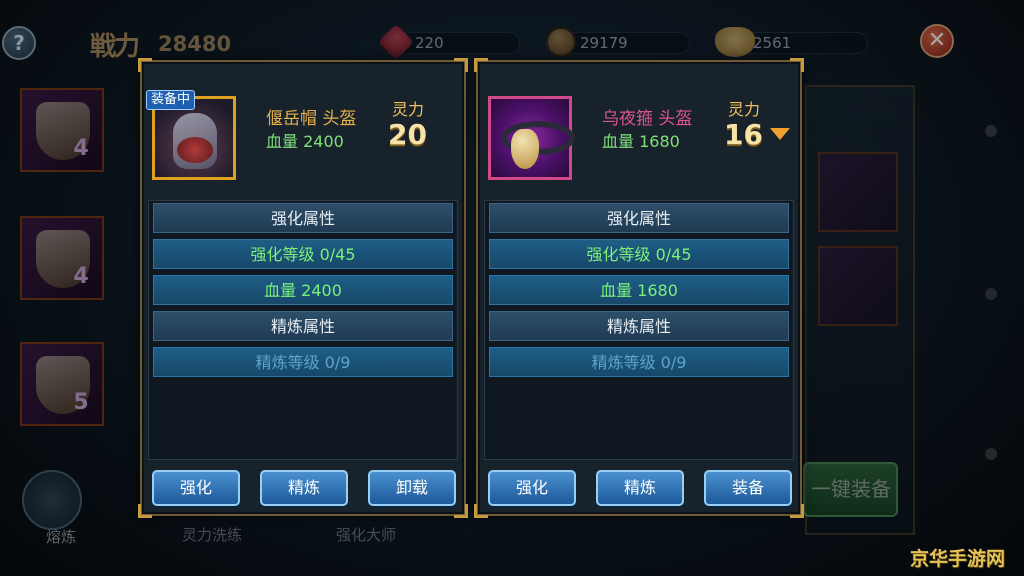  I want to click on unequip-button: 卸载, so click(412, 488).